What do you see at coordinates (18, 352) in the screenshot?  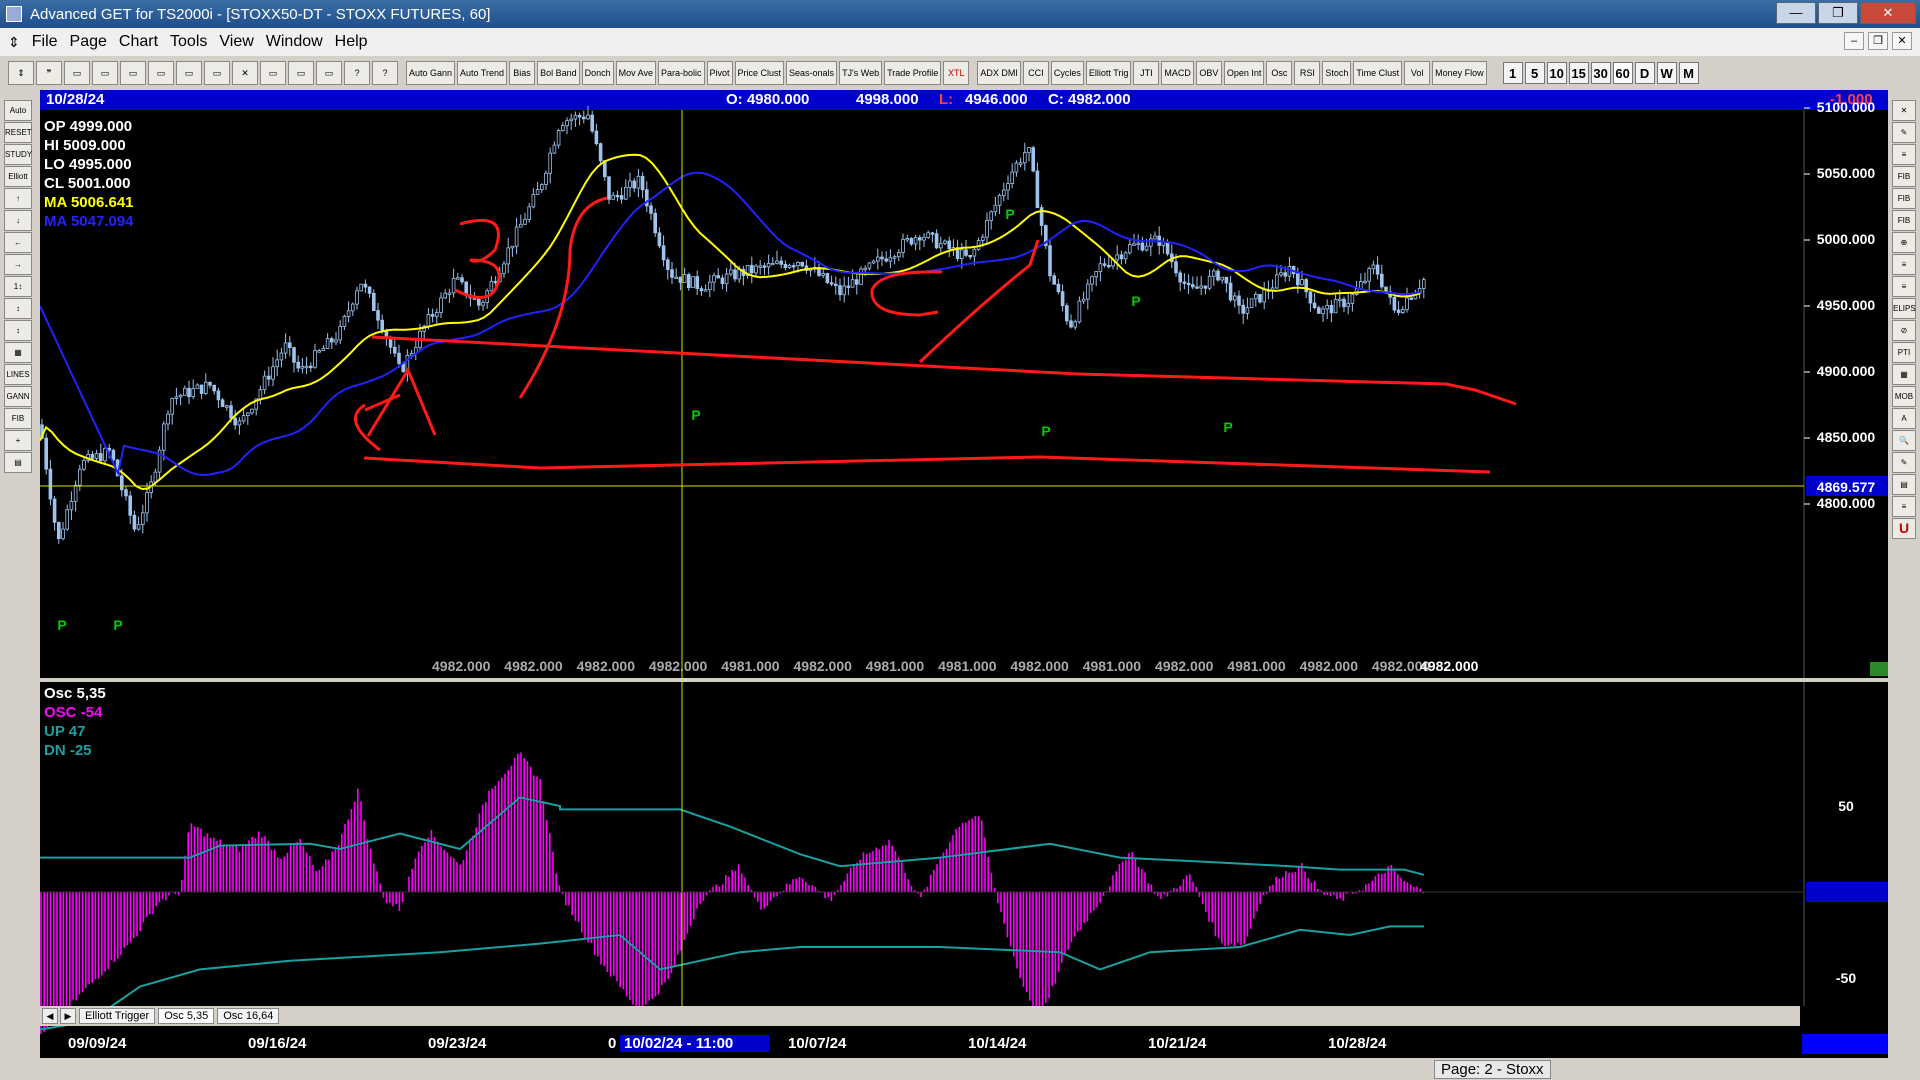 I see `left-tool-button: ▦` at bounding box center [18, 352].